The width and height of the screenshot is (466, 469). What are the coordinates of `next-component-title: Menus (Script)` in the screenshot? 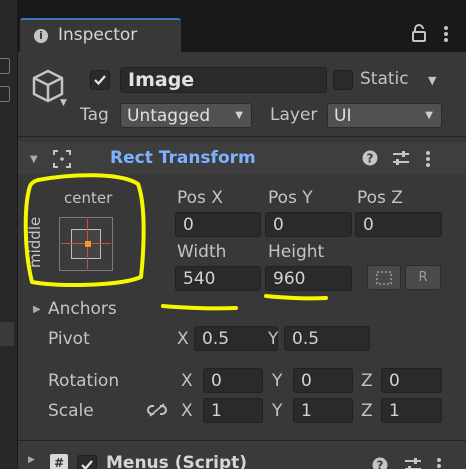 It's located at (177, 461).